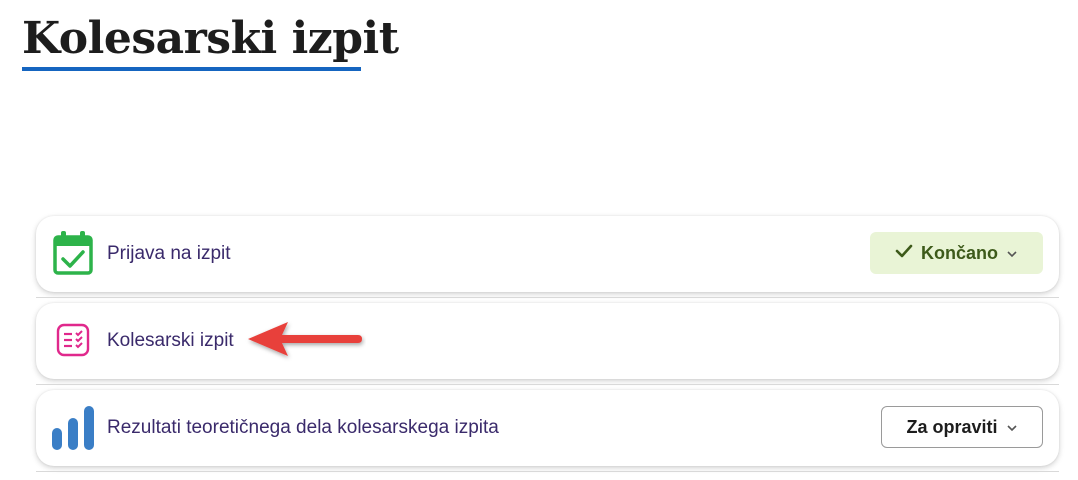  Describe the element at coordinates (952, 426) in the screenshot. I see `status-label: Za opraviti` at that location.